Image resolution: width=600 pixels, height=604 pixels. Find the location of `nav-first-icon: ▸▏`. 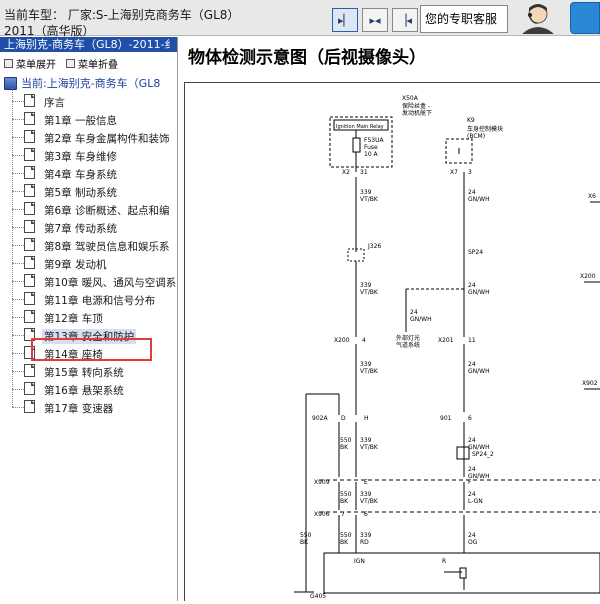

nav-first-icon: ▸▏ is located at coordinates (345, 20).